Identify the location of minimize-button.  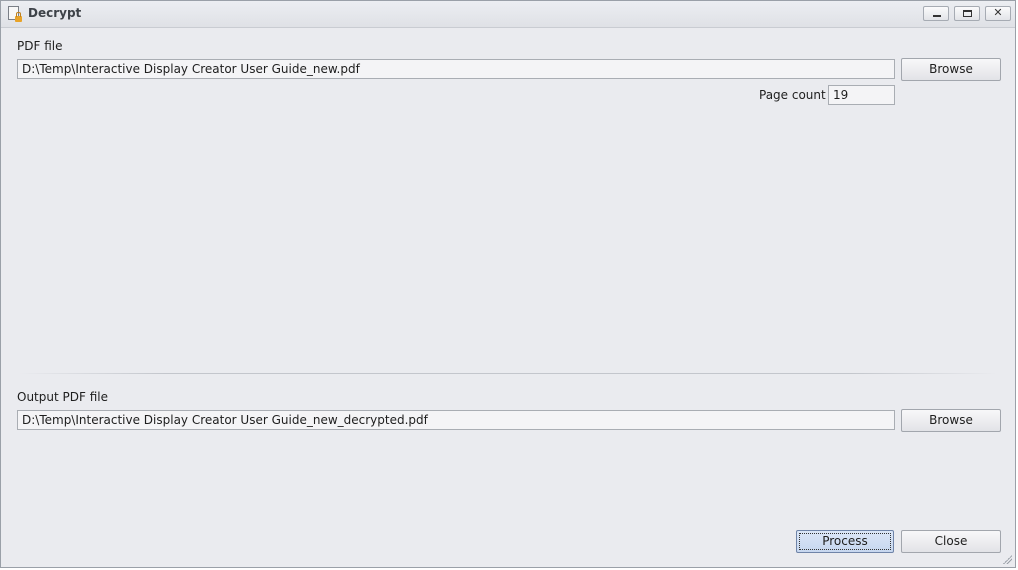
(936, 13).